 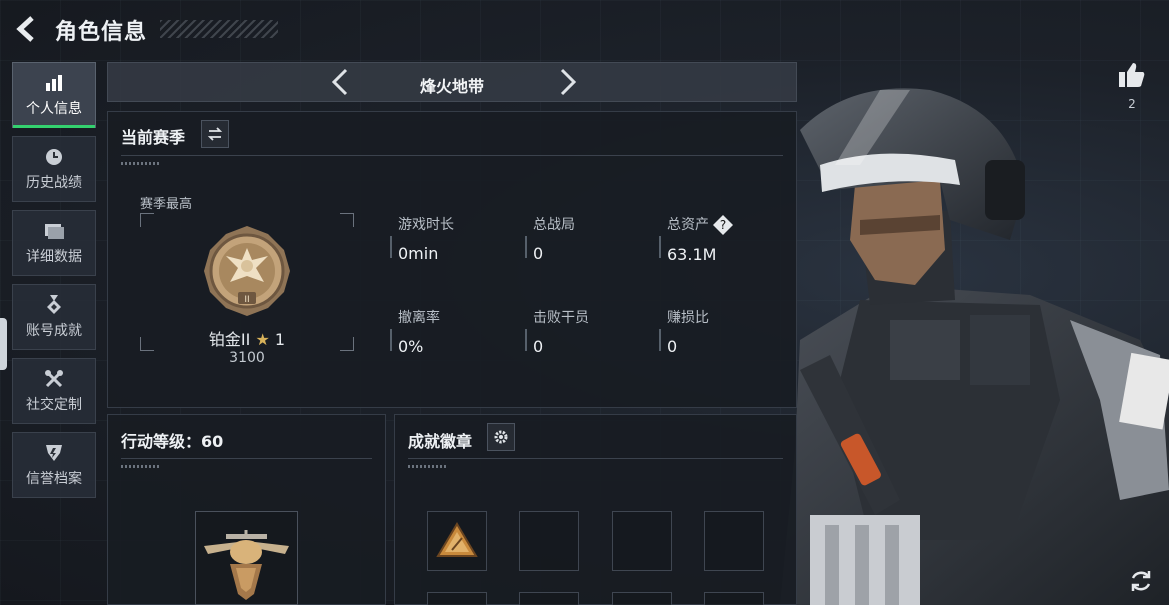 I want to click on swap-icon, so click(x=215, y=134).